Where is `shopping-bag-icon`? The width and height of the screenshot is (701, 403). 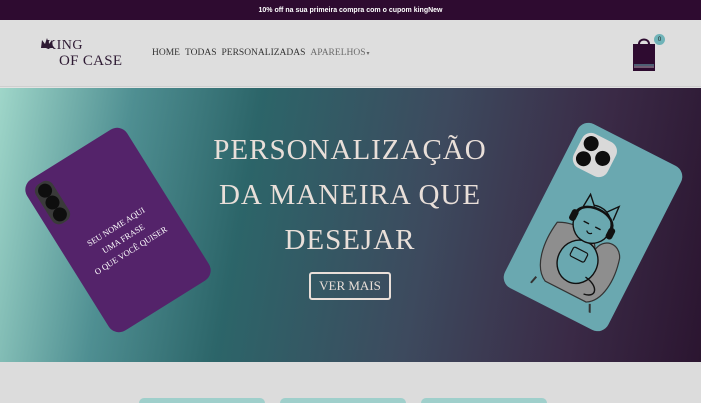
shopping-bag-icon is located at coordinates (644, 54).